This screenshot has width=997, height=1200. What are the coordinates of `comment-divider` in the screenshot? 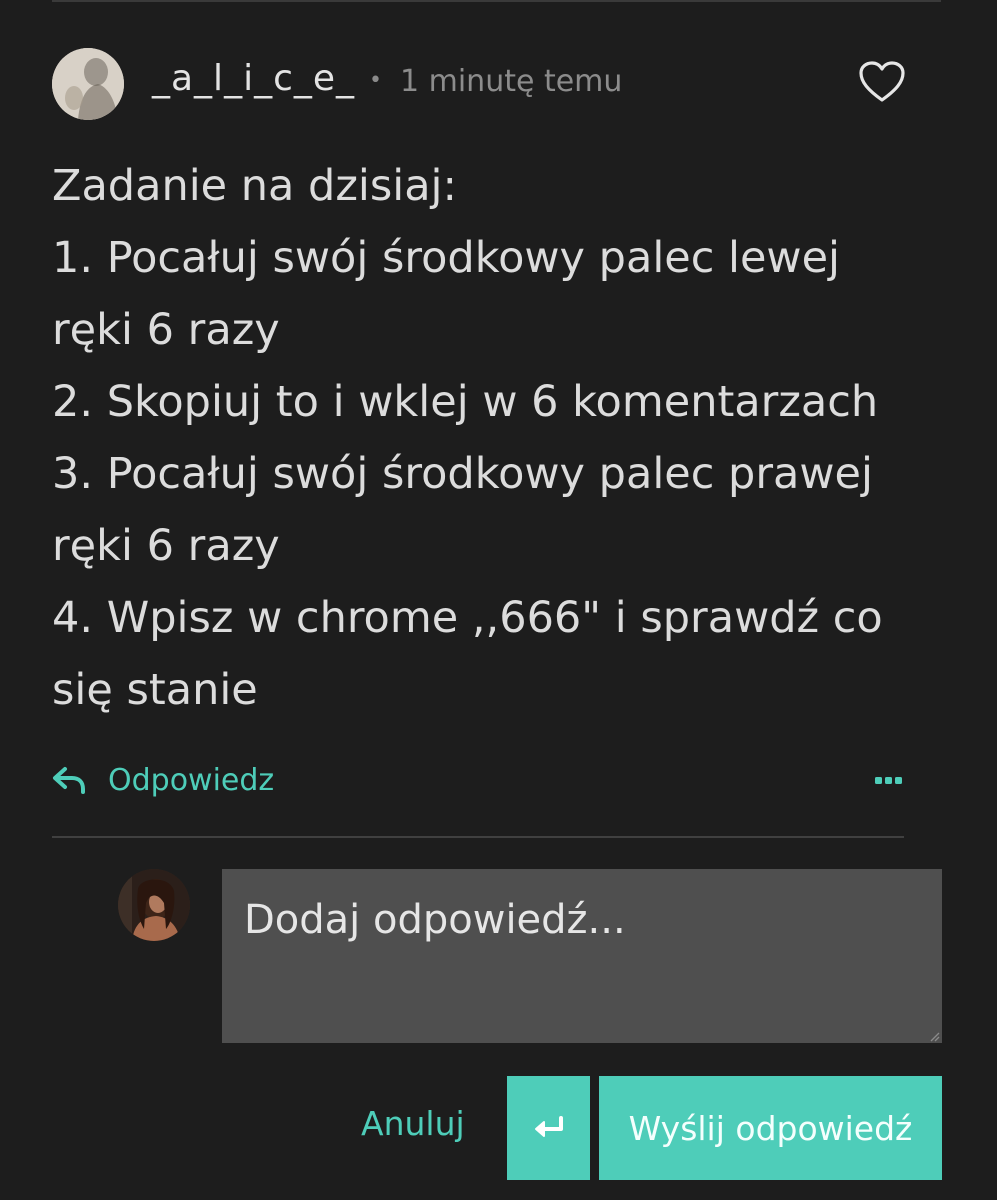 It's located at (478, 837).